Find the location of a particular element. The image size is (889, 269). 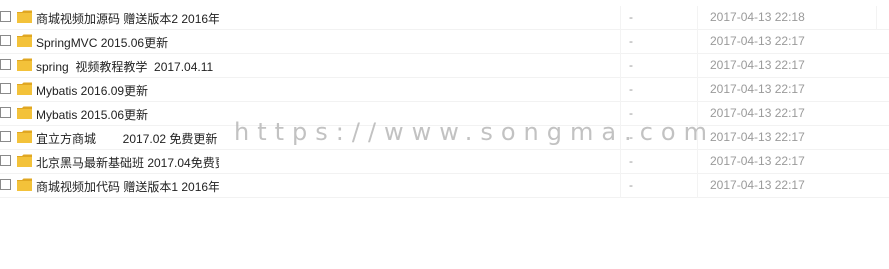

file-row: 商城视频加代码 赠送版本1 2016年9月 - 2017-04-13 22:17 is located at coordinates (444, 186).